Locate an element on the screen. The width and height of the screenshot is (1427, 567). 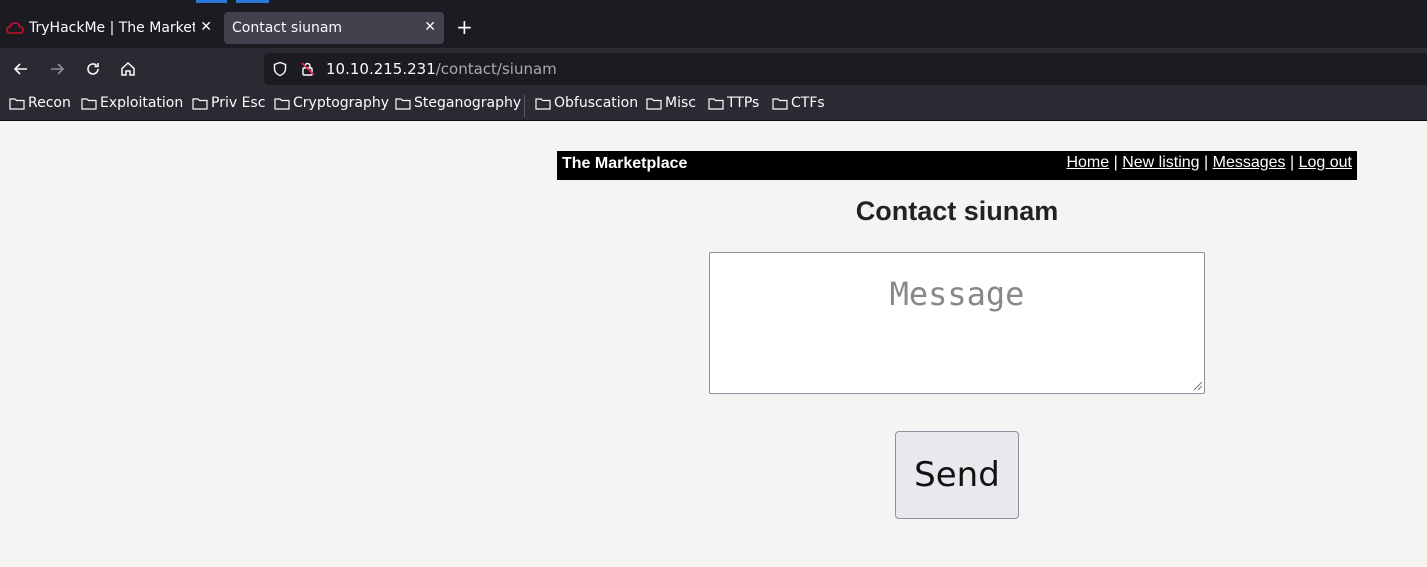
reload-icon is located at coordinates (93, 69).